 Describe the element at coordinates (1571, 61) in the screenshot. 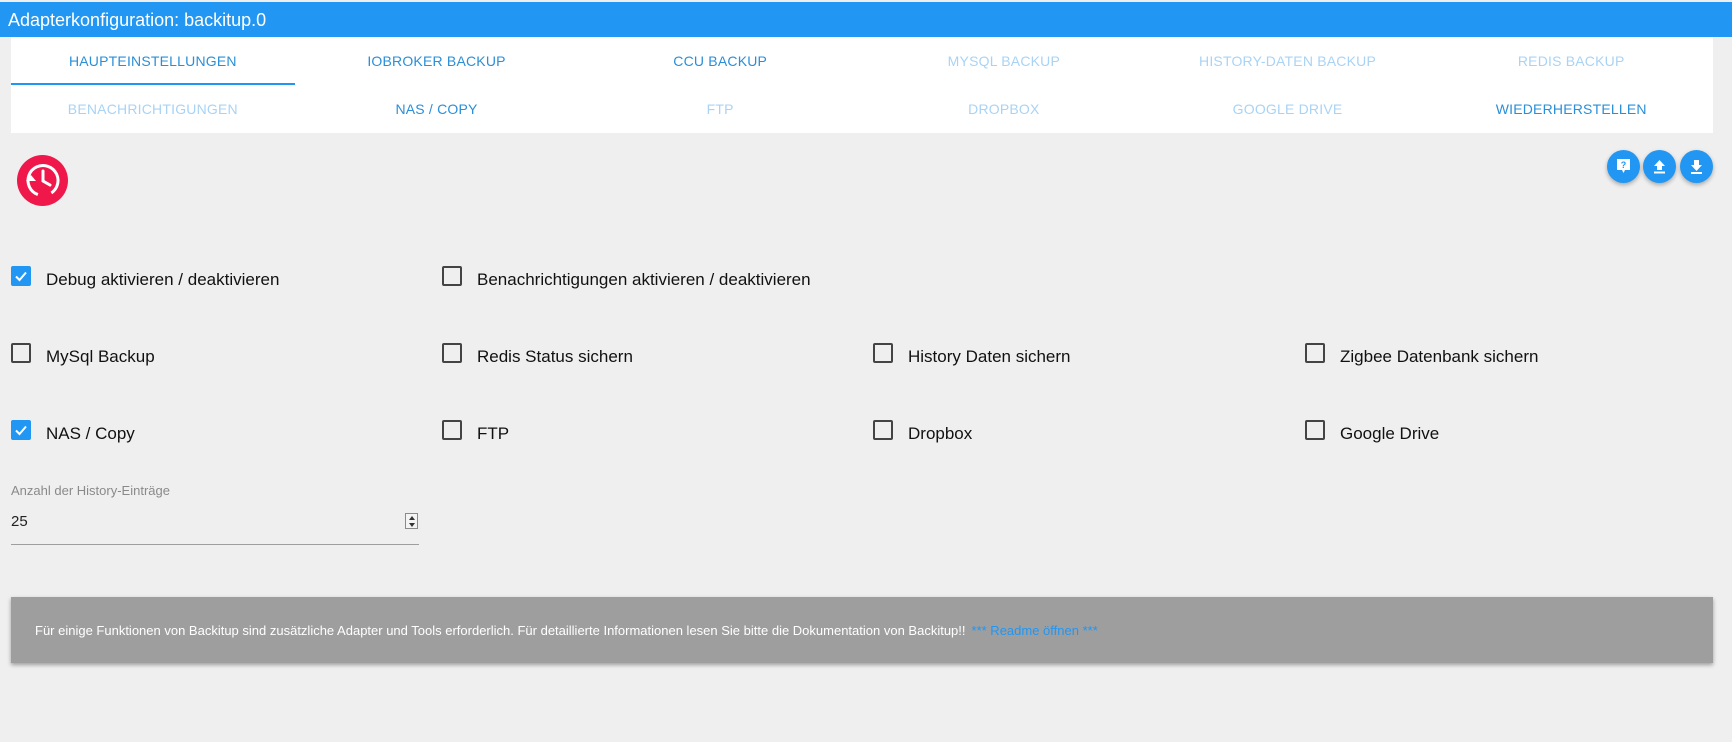

I see `tab-redis-backup: REDIS BACKUP` at that location.